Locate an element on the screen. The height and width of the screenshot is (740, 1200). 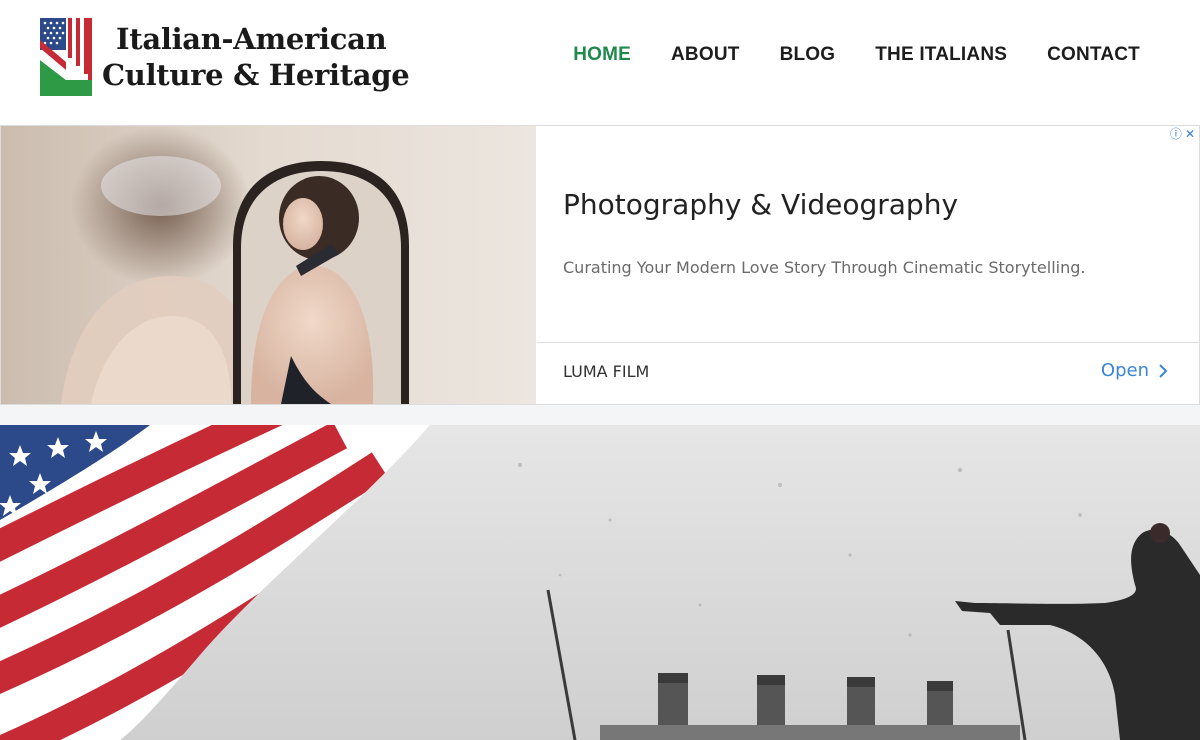
site-title: Italian-American Culture & Heritage is located at coordinates (256, 57).